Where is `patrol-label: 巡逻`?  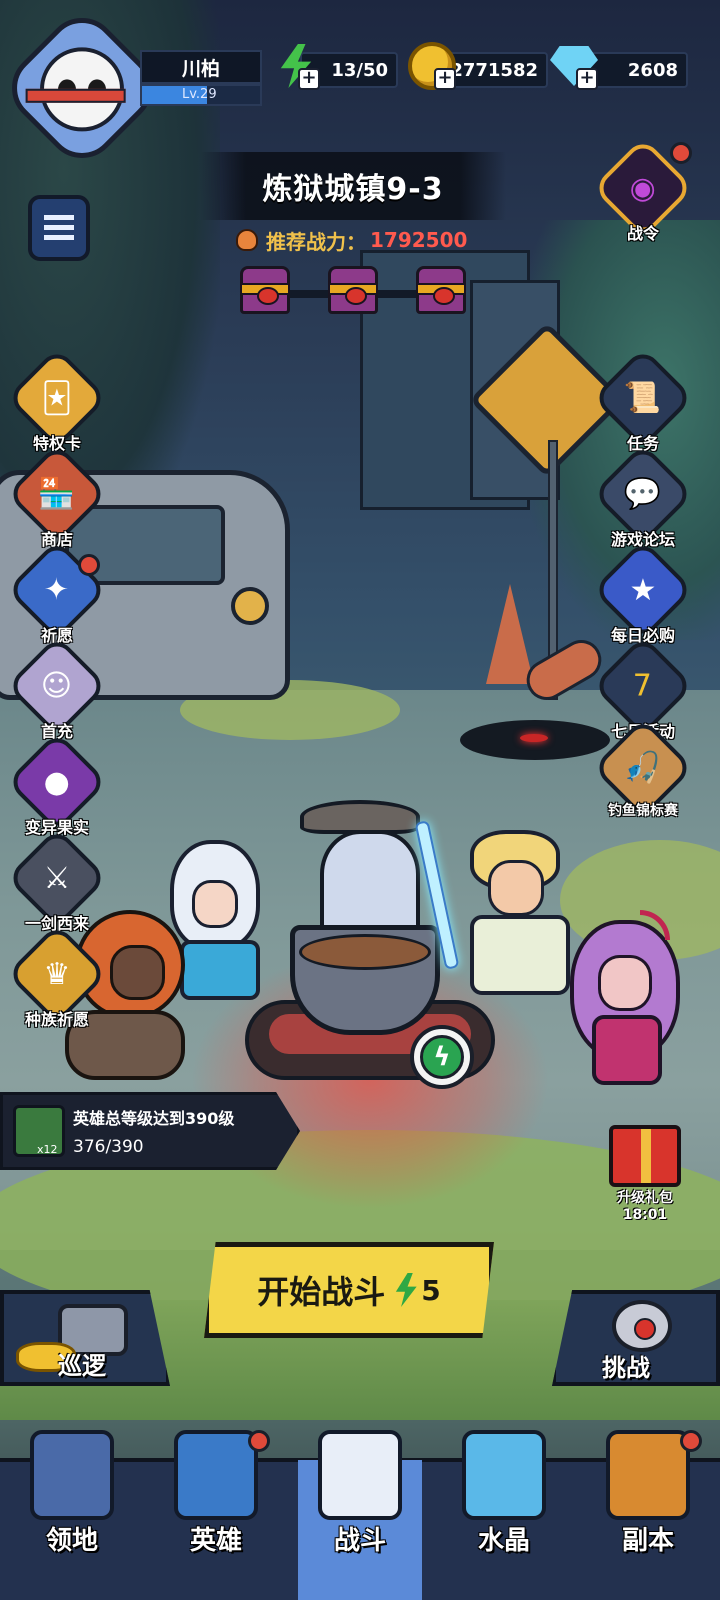 patrol-label: 巡逻 is located at coordinates (82, 1366).